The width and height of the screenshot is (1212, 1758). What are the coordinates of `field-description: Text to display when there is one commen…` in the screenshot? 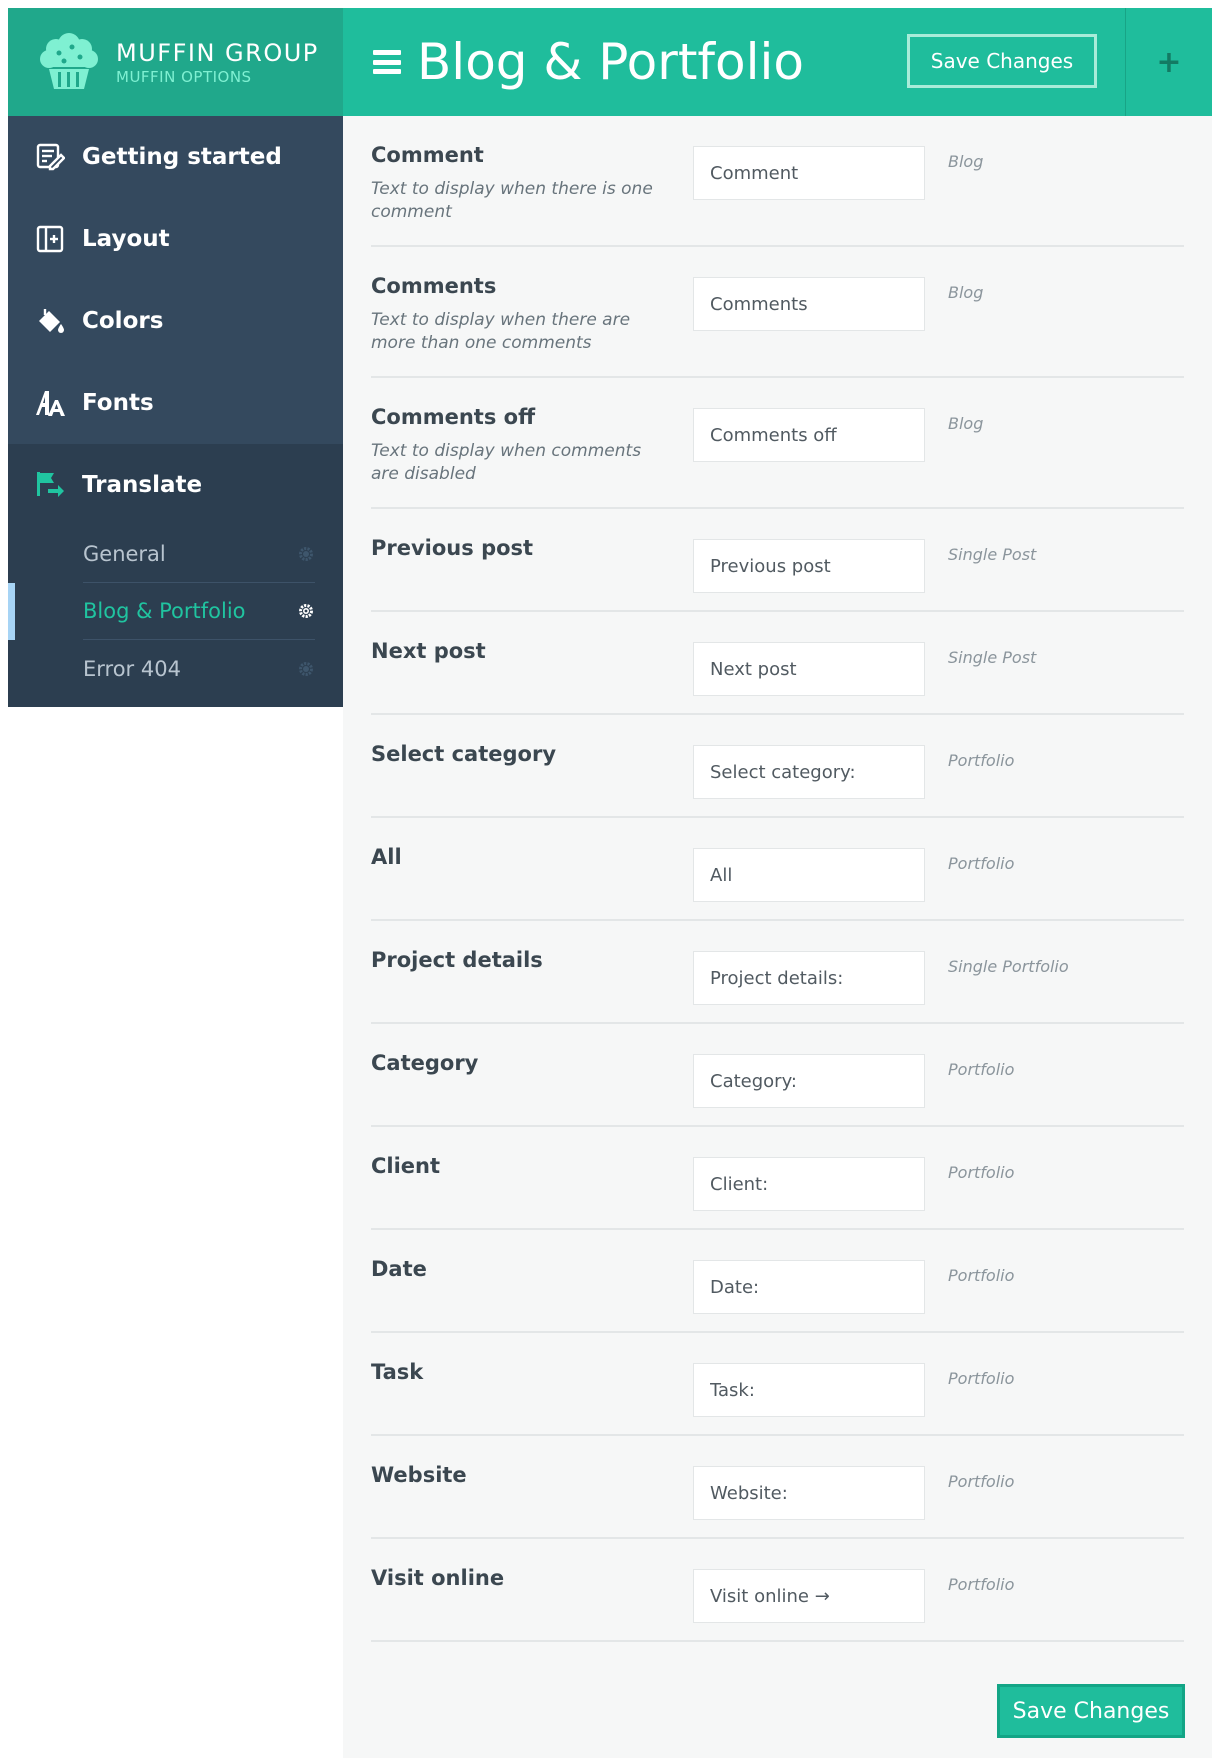 It's located at (512, 200).